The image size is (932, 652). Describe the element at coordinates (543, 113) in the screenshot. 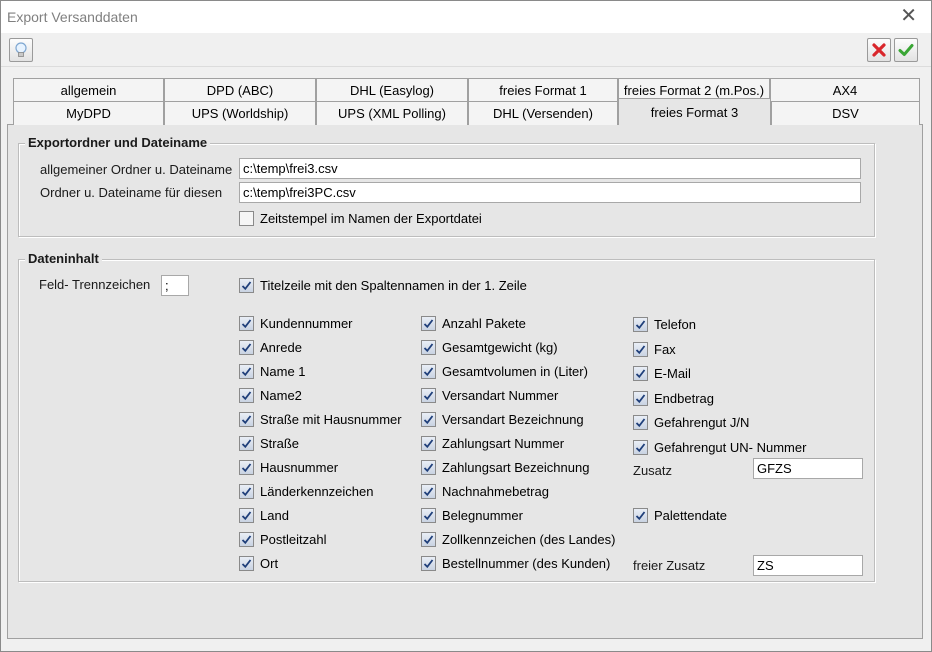

I see `tab-dhl-versenden: DHL (Versenden)` at that location.